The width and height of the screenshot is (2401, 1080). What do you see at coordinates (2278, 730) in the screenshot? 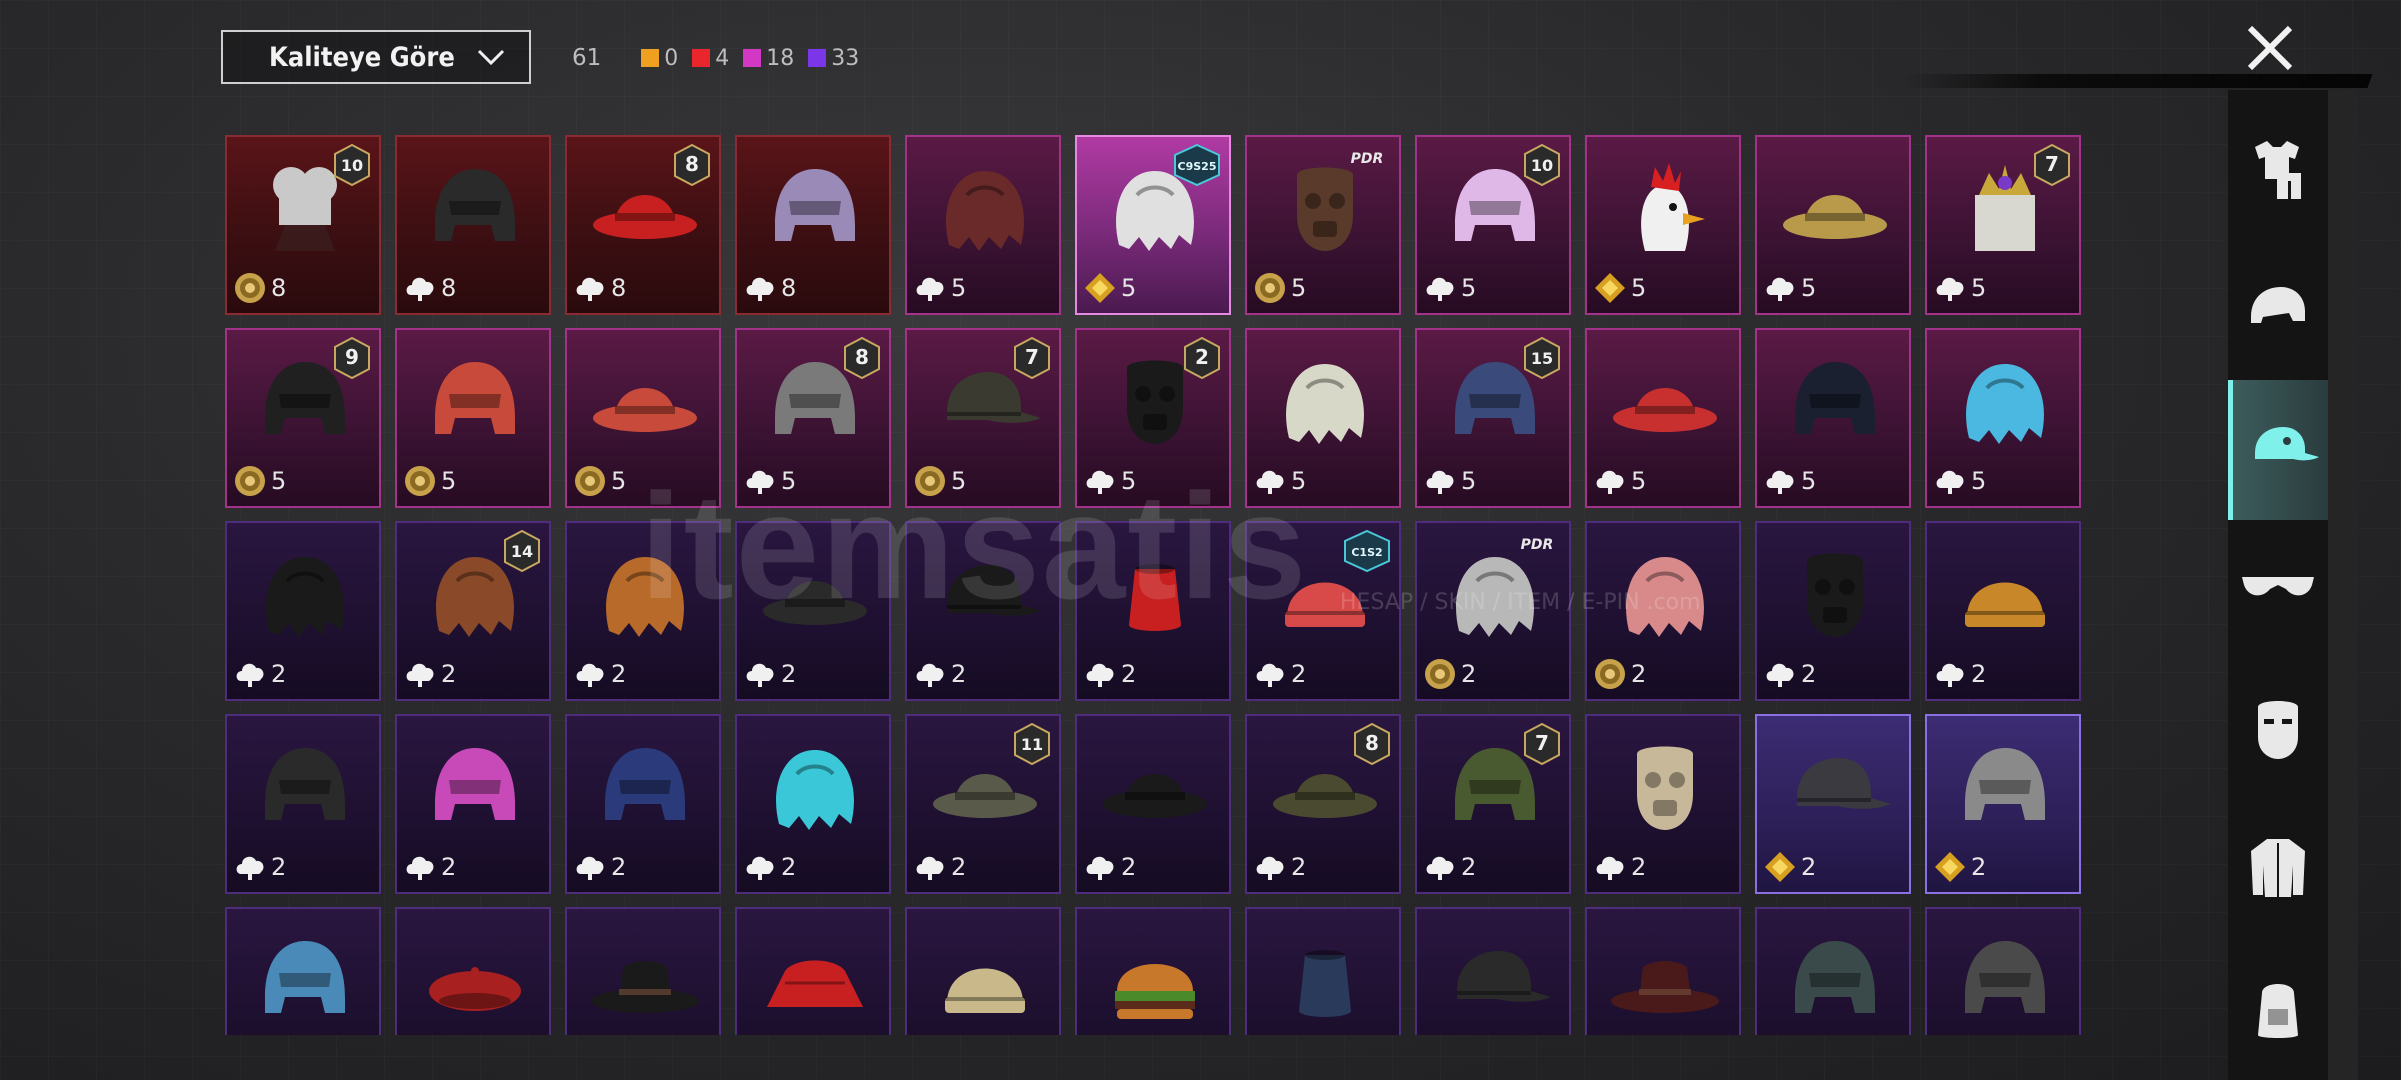
I see `sidebar-item-mask` at bounding box center [2278, 730].